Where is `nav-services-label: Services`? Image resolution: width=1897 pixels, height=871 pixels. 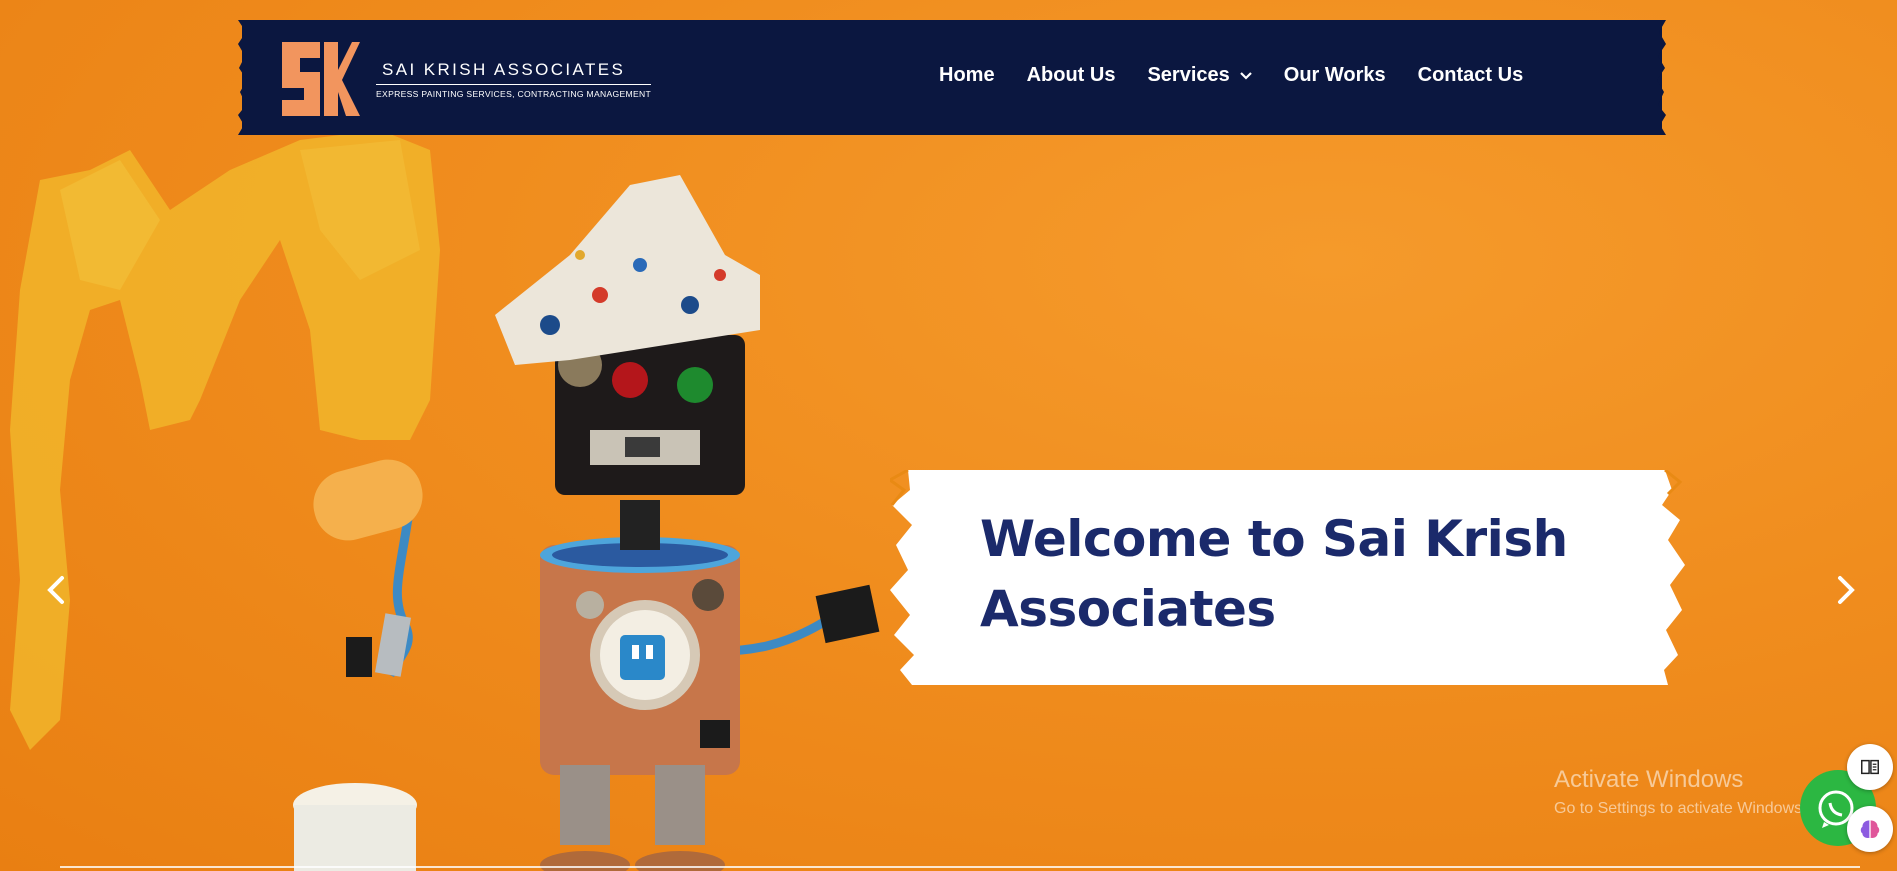 nav-services-label: Services is located at coordinates (1188, 75).